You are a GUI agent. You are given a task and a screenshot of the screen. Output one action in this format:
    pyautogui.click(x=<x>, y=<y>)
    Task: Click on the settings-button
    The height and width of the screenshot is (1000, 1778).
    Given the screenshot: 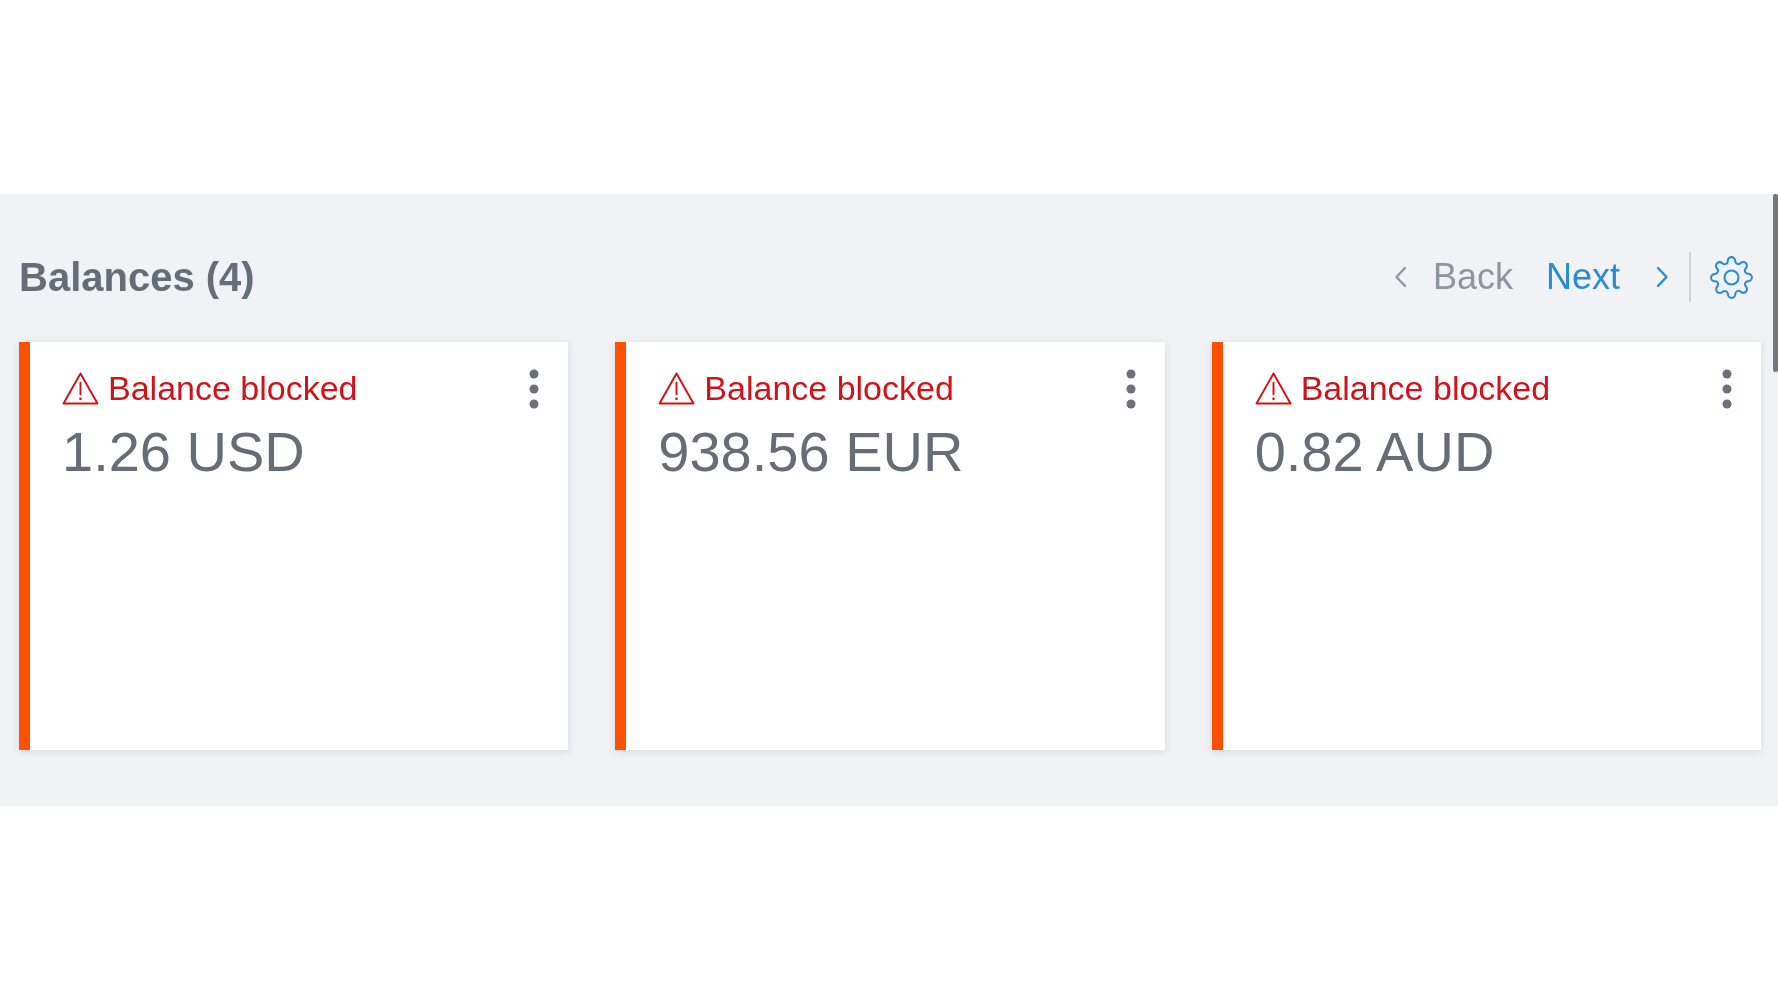 What is the action you would take?
    pyautogui.click(x=1731, y=277)
    